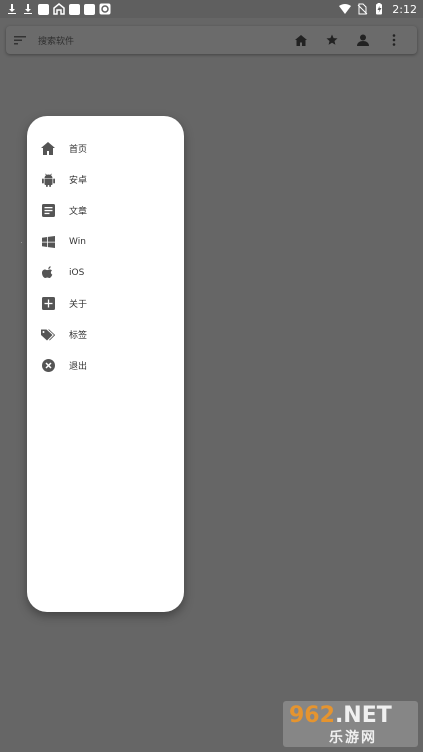 This screenshot has width=423, height=752. I want to click on star-icon, so click(331, 39).